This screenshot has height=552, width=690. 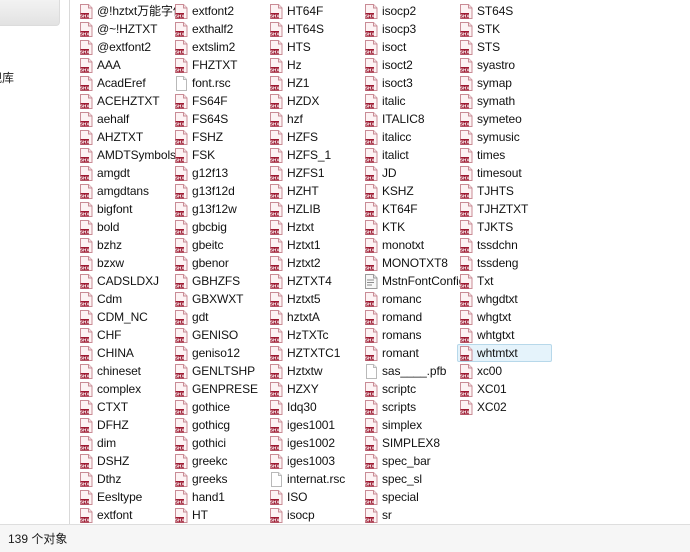 What do you see at coordinates (314, 245) in the screenshot?
I see `file-list-item: SHX Hztxt1` at bounding box center [314, 245].